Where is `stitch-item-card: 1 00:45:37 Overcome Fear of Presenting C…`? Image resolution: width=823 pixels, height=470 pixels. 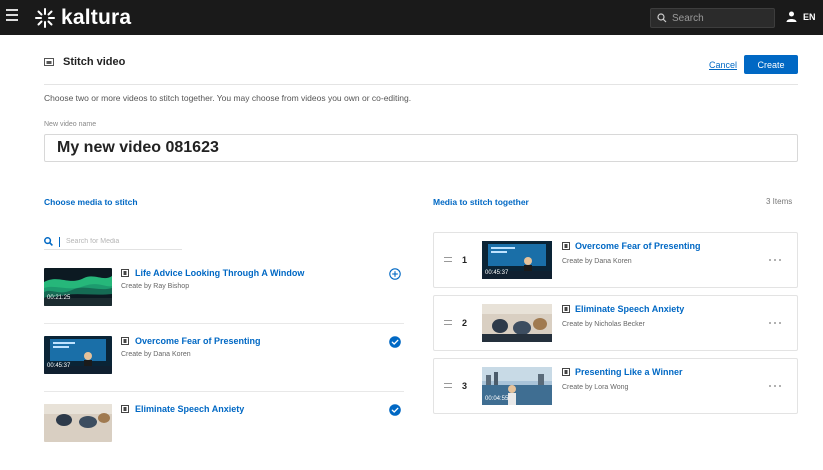
stitch-item-card: 1 00:45:37 Overcome Fear of Presenting C… is located at coordinates (615, 260).